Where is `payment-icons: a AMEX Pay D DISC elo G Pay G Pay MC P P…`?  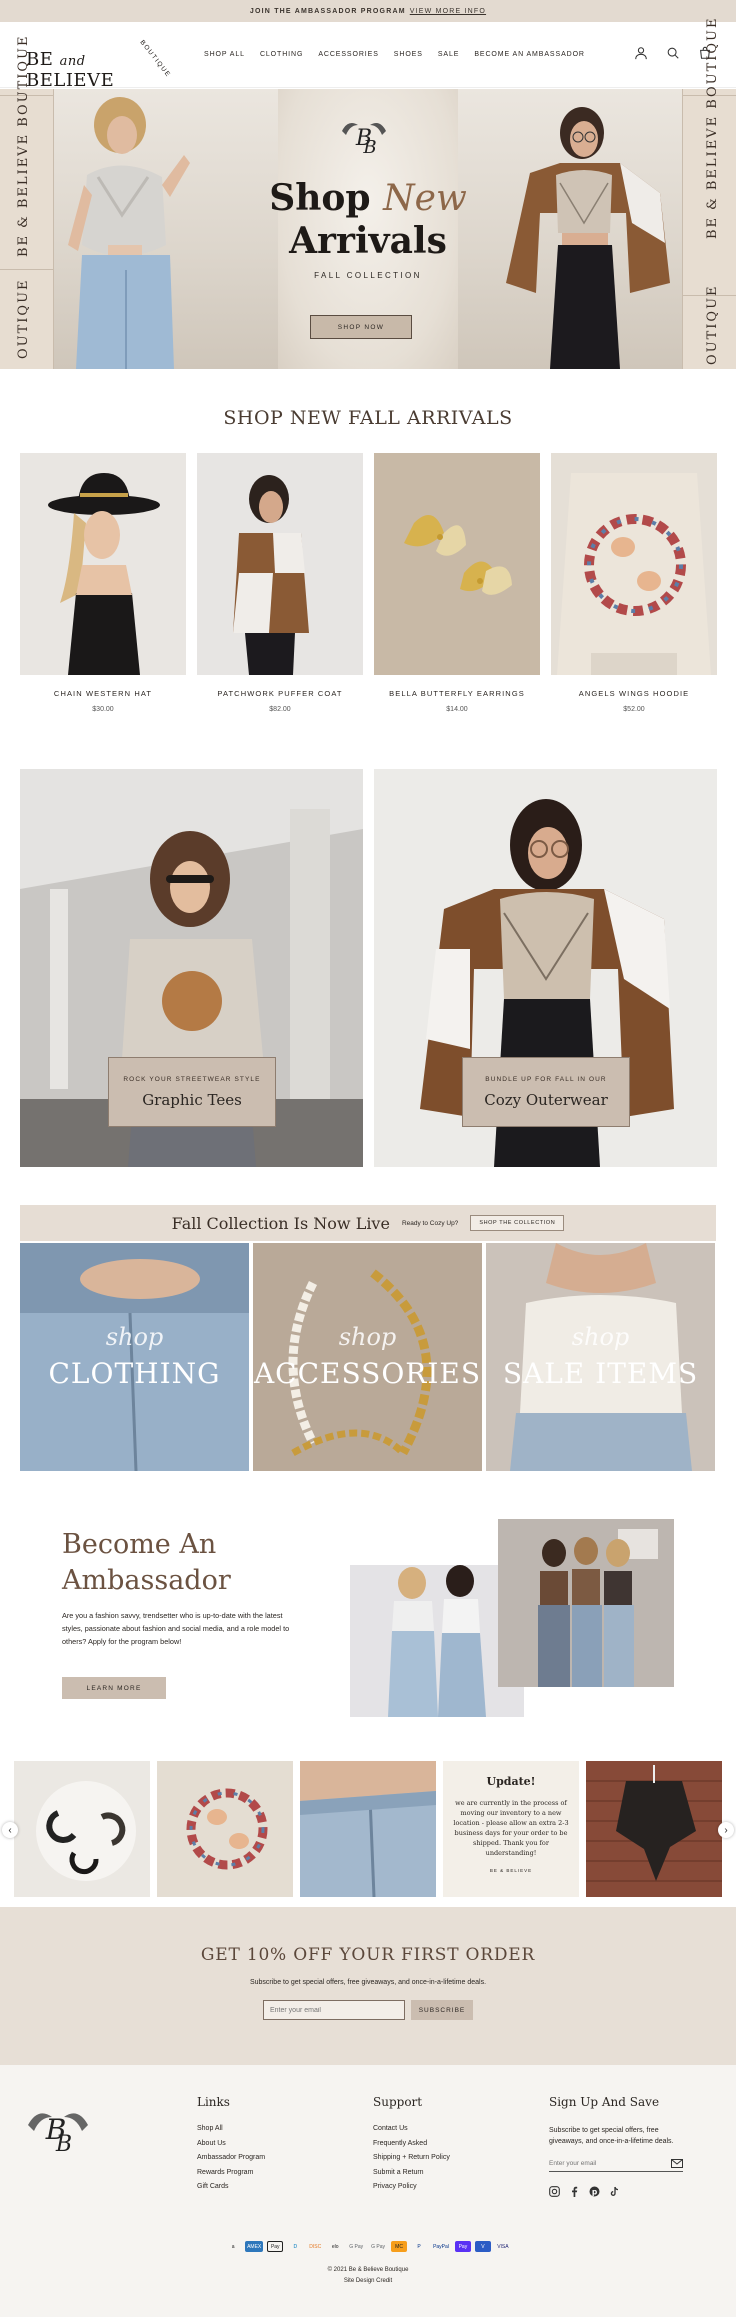 payment-icons: a AMEX Pay D DISC elo G Pay G Pay MC P P… is located at coordinates (368, 2246).